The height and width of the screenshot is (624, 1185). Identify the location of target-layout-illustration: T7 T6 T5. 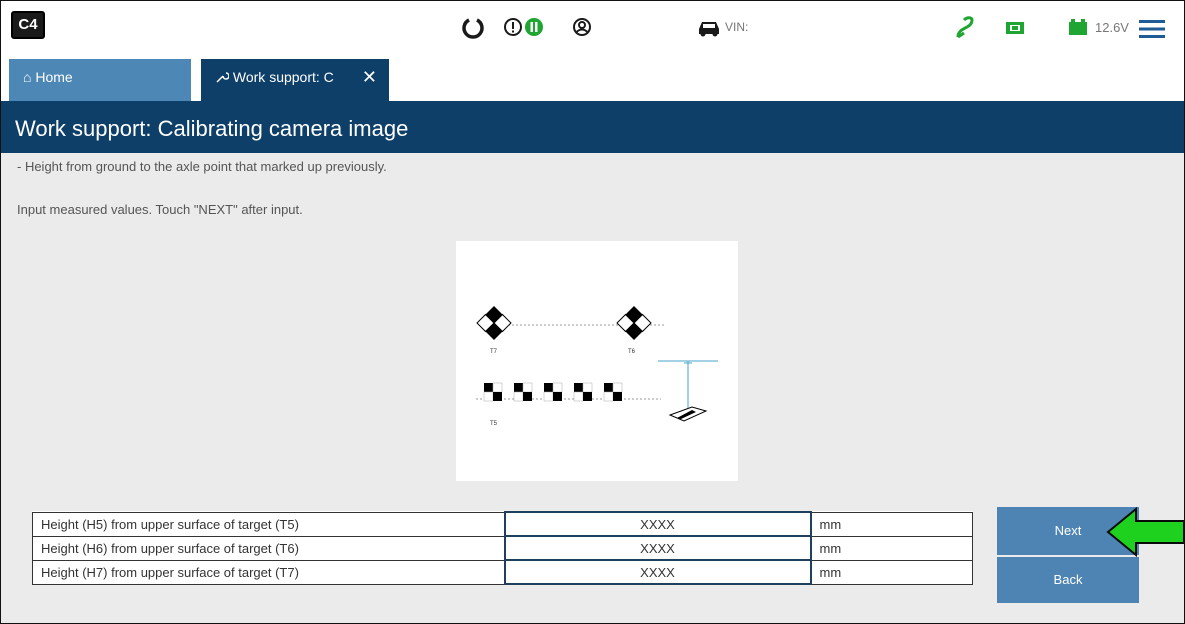
(597, 366).